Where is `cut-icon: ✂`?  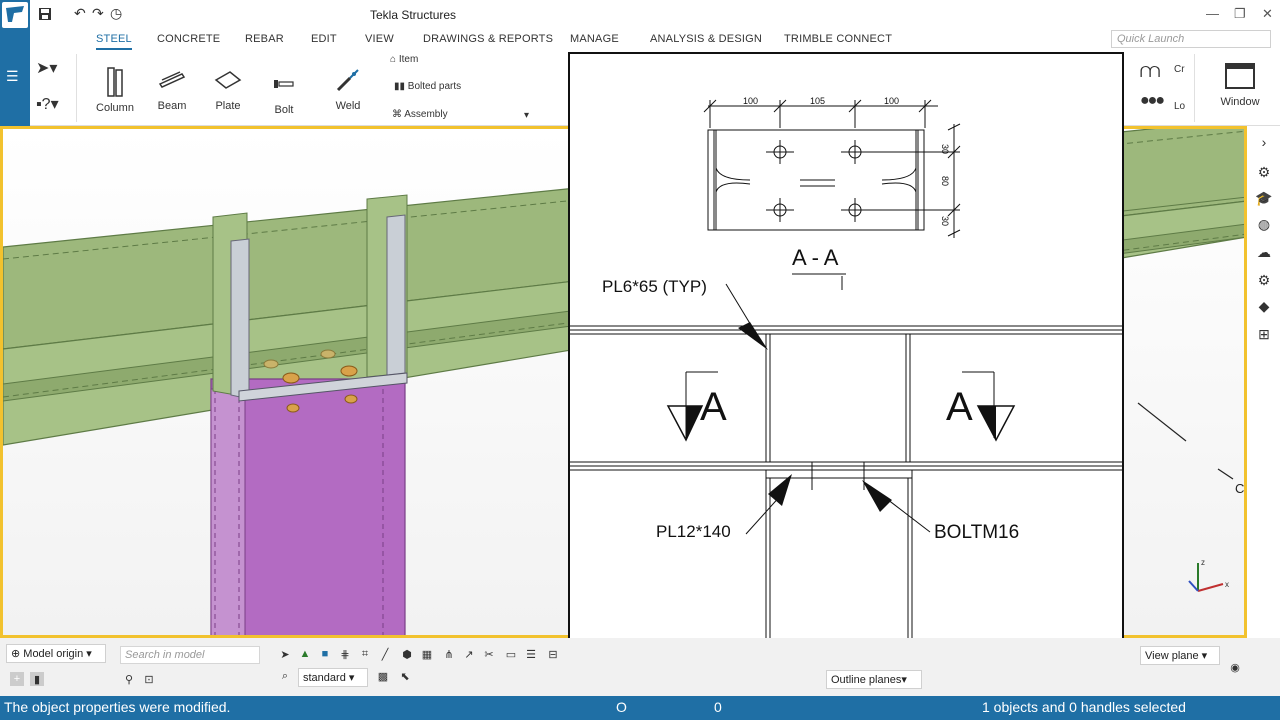
cut-icon: ✂ is located at coordinates (489, 654).